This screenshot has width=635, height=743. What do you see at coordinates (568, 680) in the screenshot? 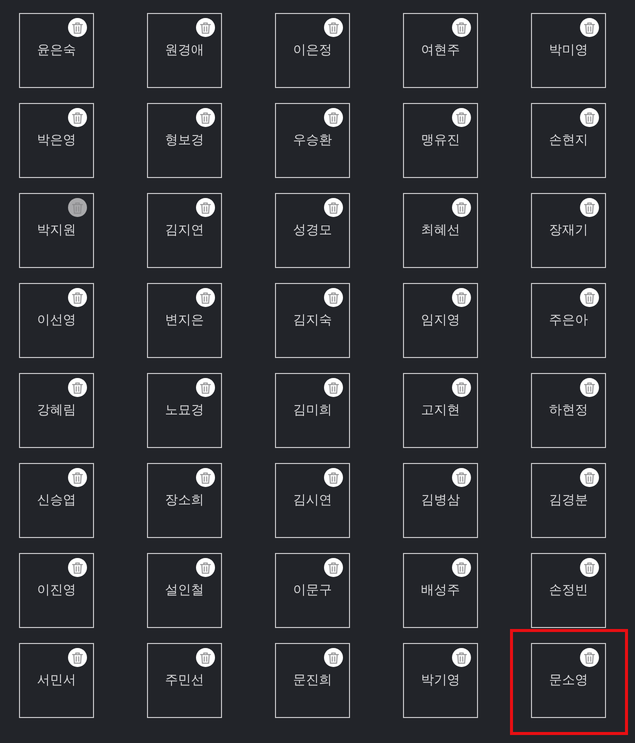
I see `name-label: 문소영` at bounding box center [568, 680].